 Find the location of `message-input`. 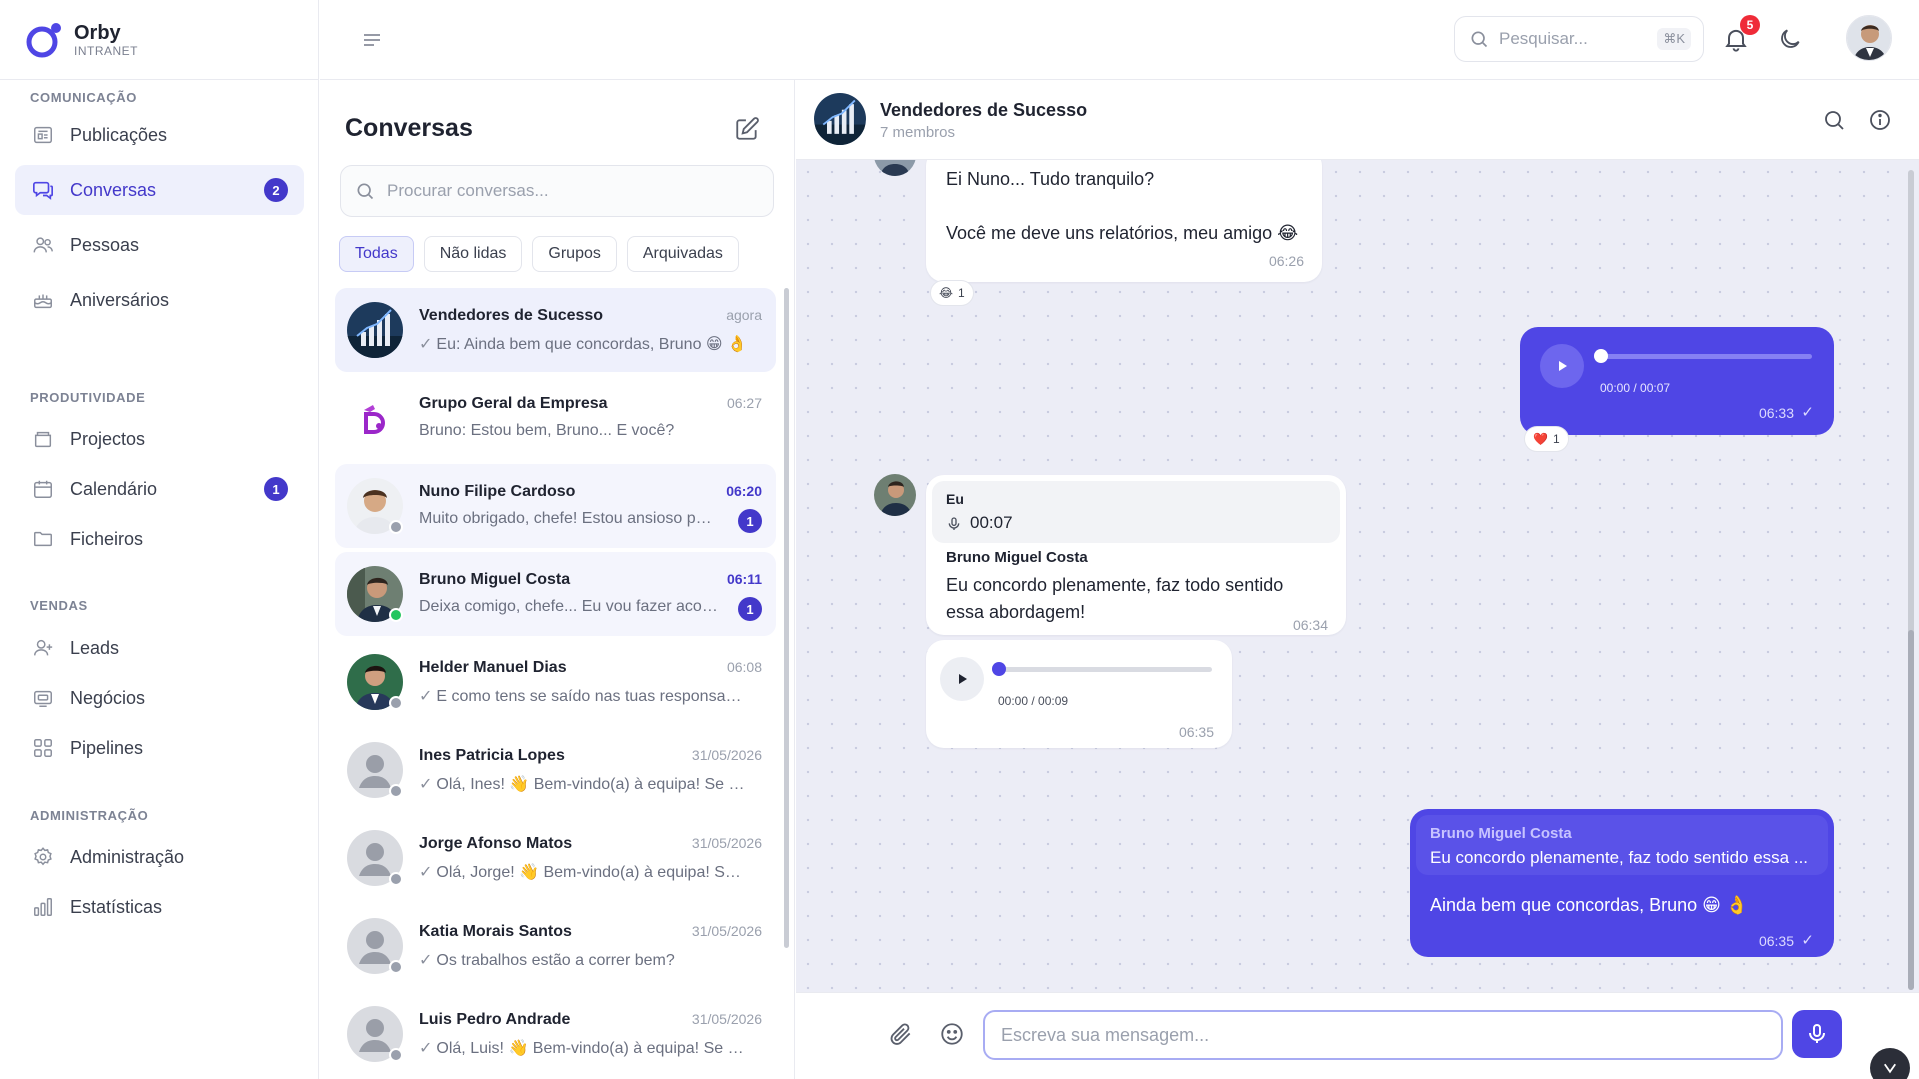

message-input is located at coordinates (1383, 1035).